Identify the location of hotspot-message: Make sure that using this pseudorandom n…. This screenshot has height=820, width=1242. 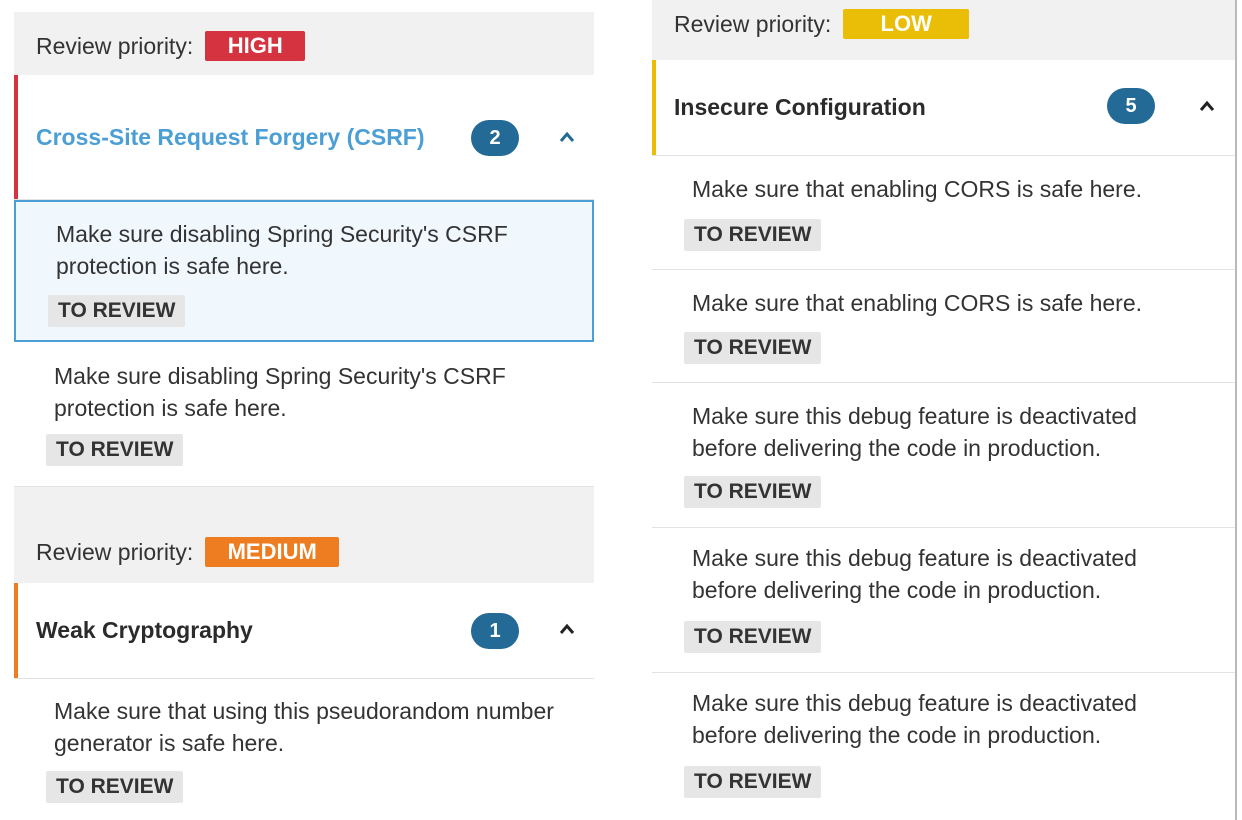
(304, 727).